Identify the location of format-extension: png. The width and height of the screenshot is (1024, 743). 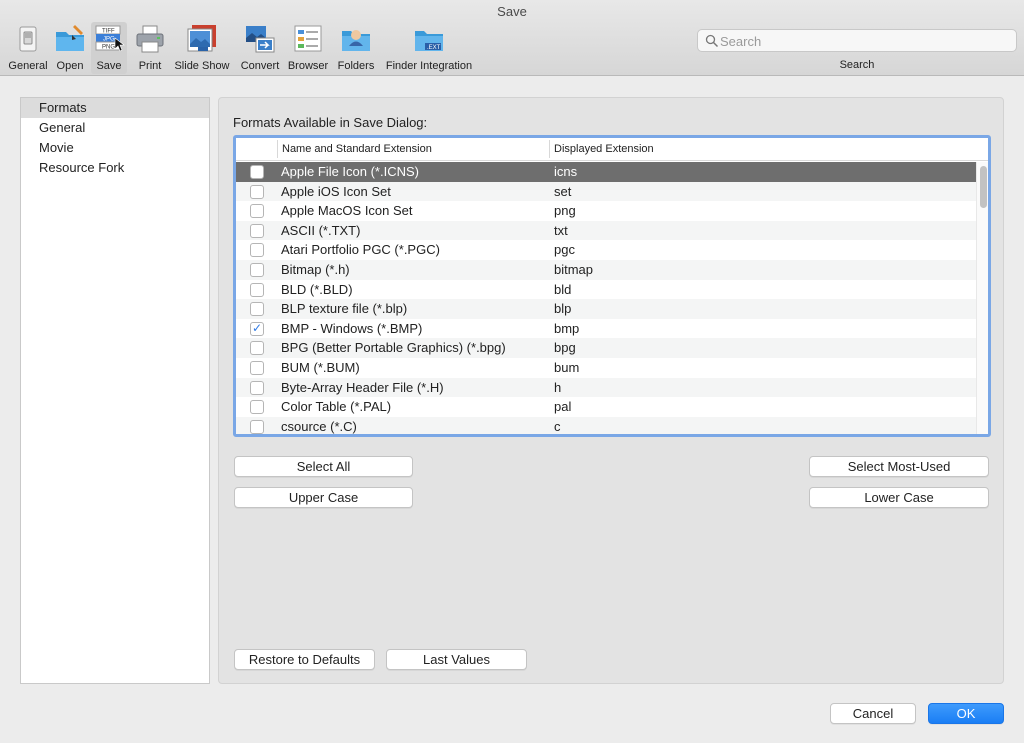
(565, 210).